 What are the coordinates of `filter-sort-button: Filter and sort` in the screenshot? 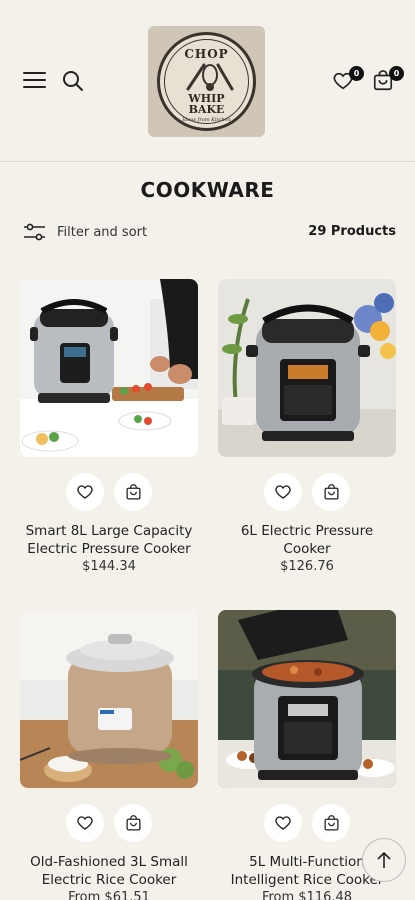 It's located at (85, 232).